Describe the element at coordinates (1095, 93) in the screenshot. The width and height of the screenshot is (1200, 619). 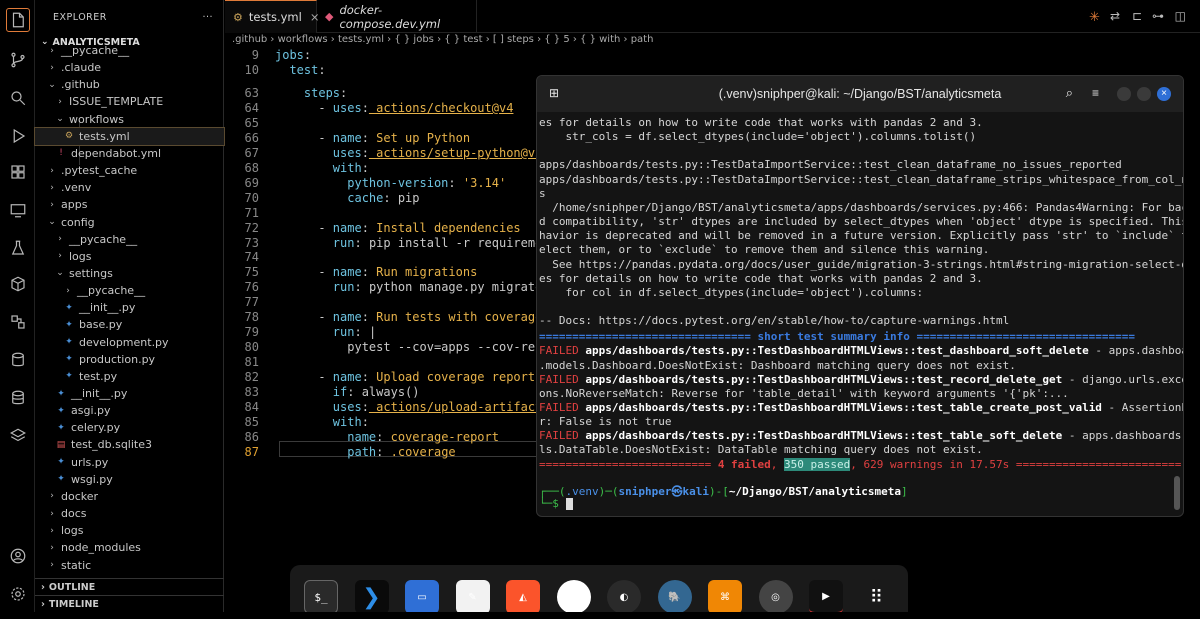
I see `menu-icon: ≡` at that location.